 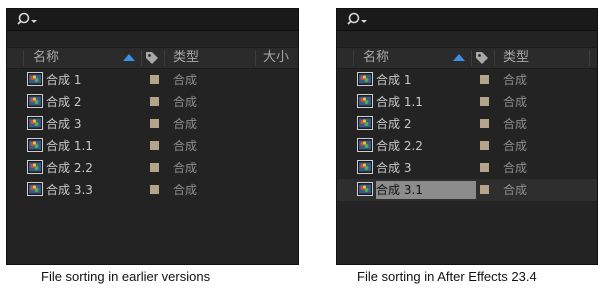 I want to click on list-item: 合成 3.3 合成, so click(x=152, y=190).